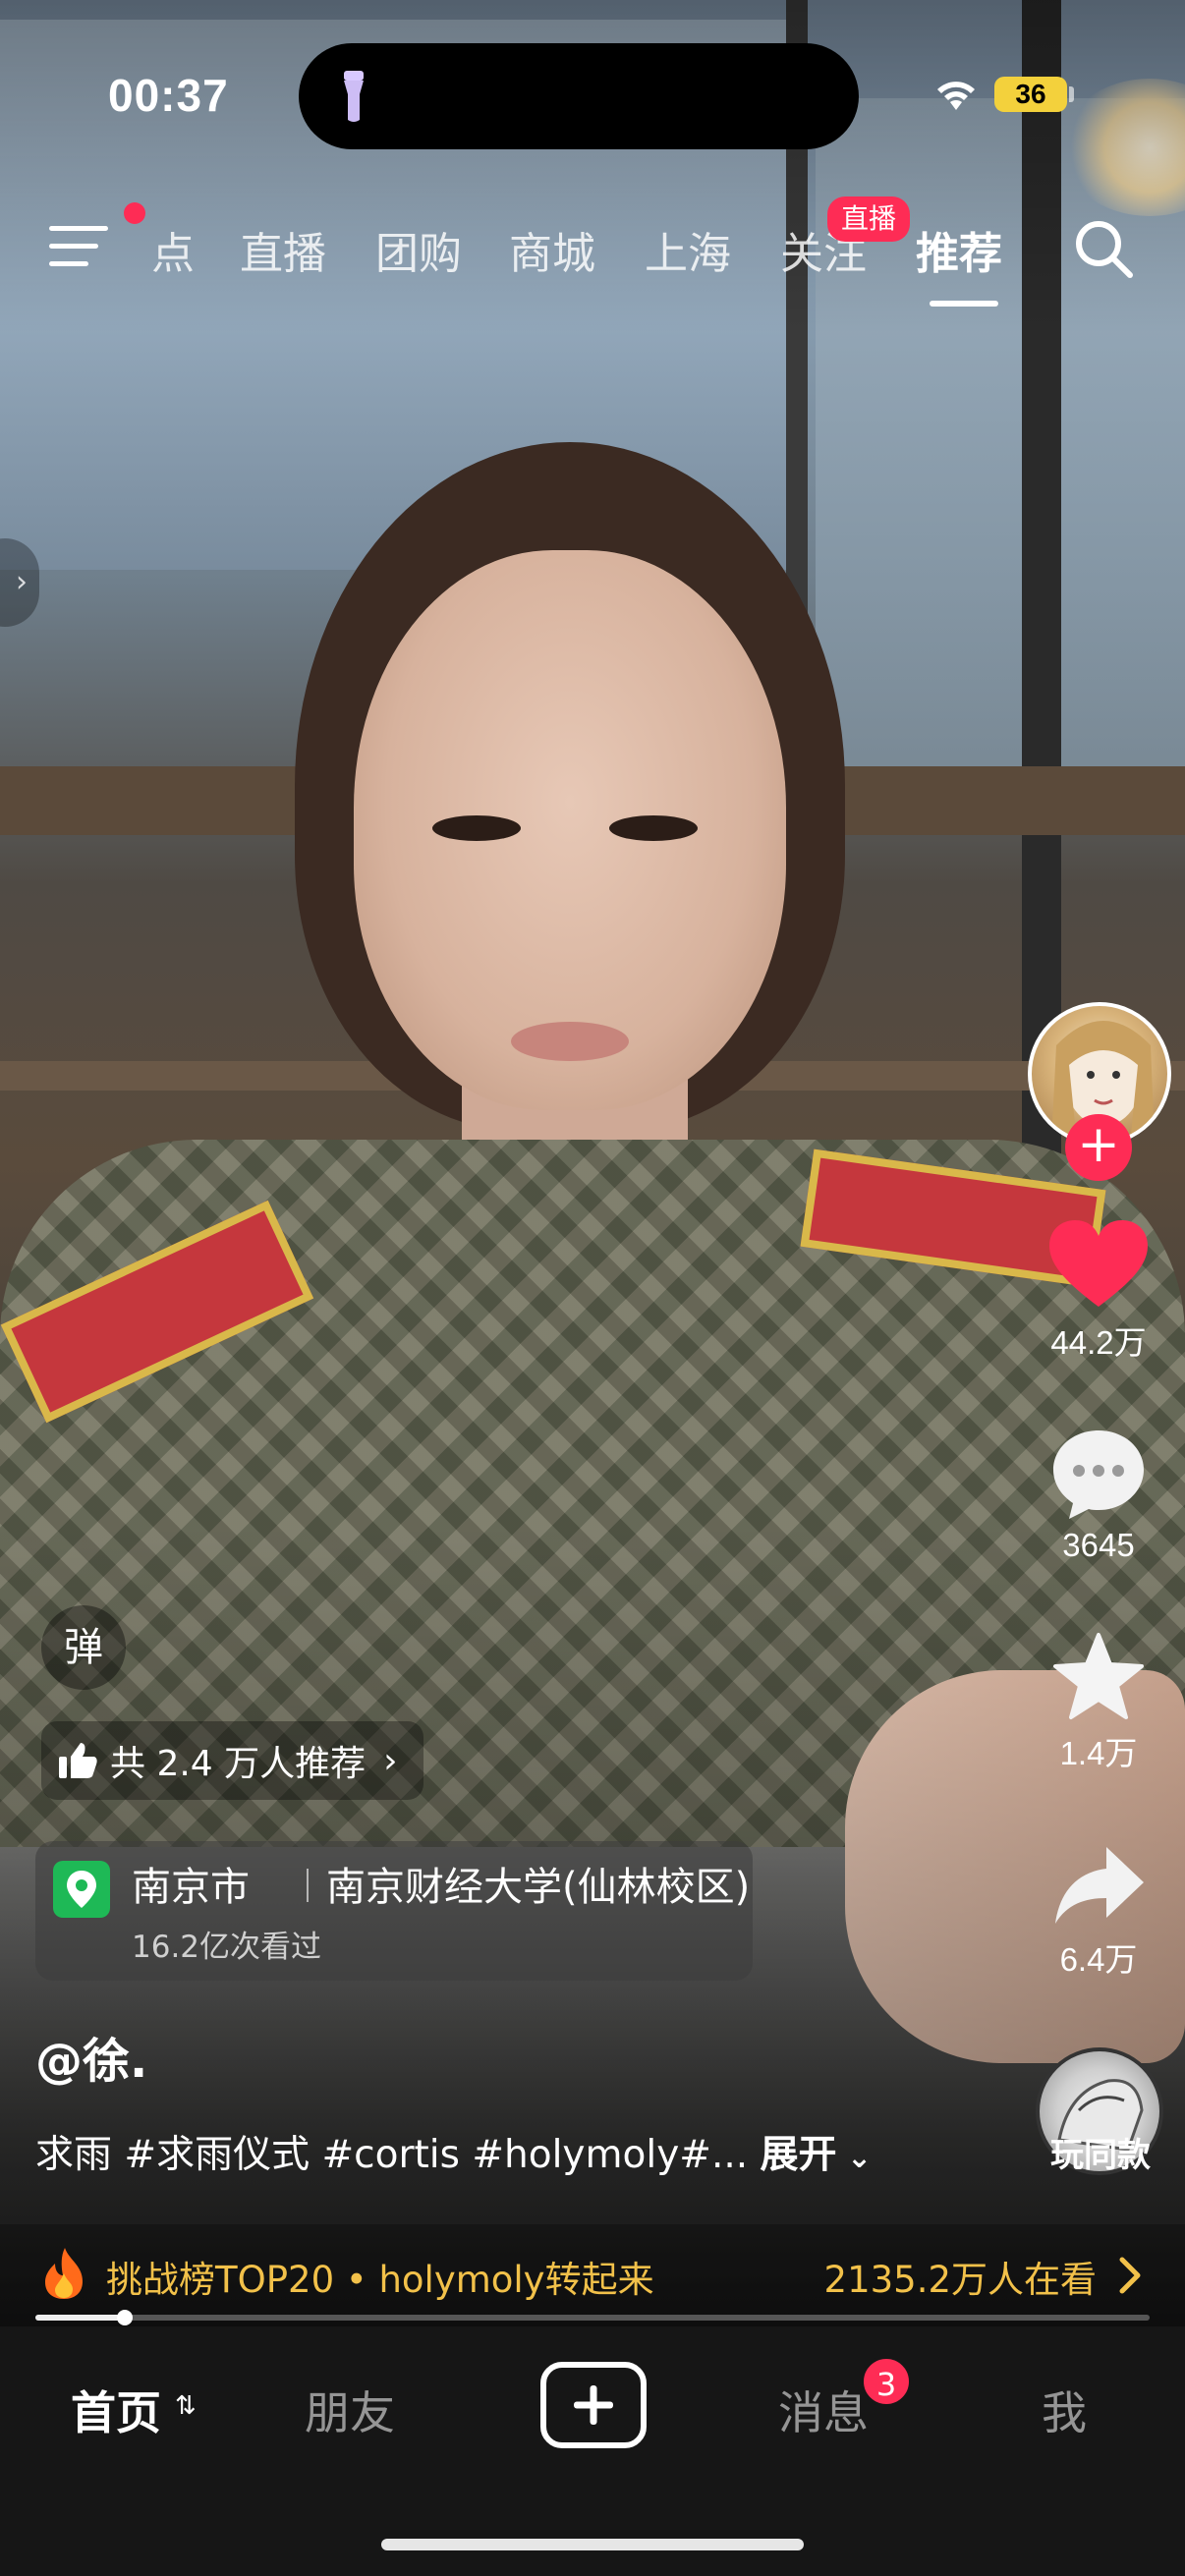 This screenshot has width=1185, height=2576. I want to click on create-post-button, so click(594, 2405).